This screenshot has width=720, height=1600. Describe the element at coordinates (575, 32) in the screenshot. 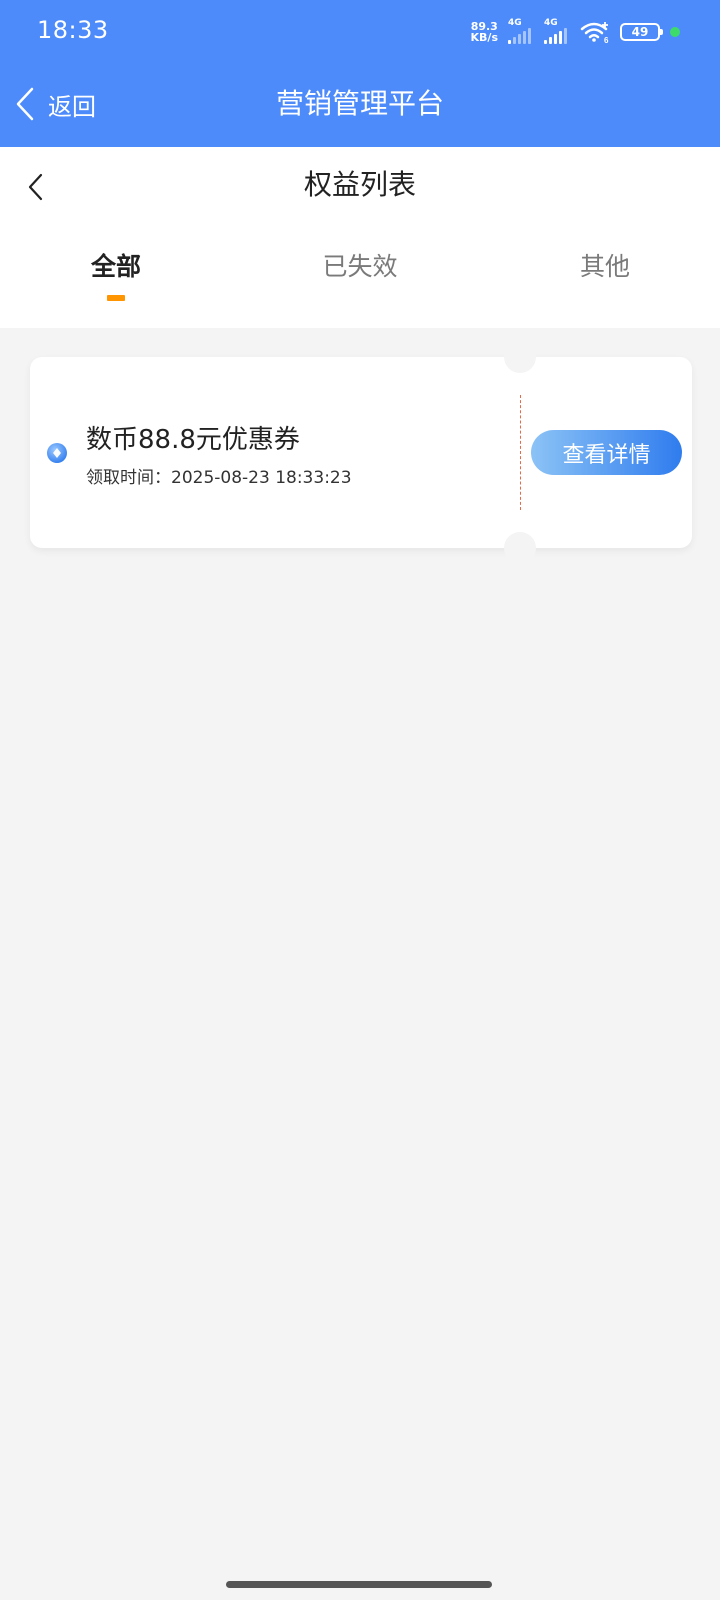

I see `status-icons: 89.3 KB/s 4G 4G 6 49` at that location.